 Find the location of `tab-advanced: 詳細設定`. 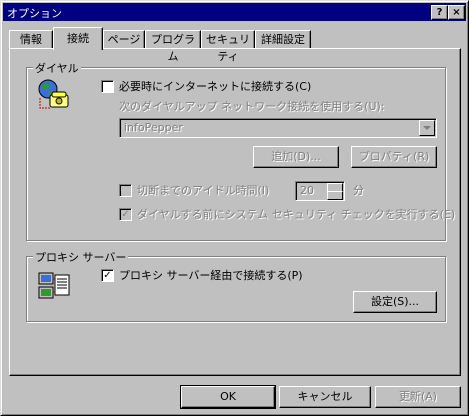

tab-advanced: 詳細設定 is located at coordinates (283, 39).